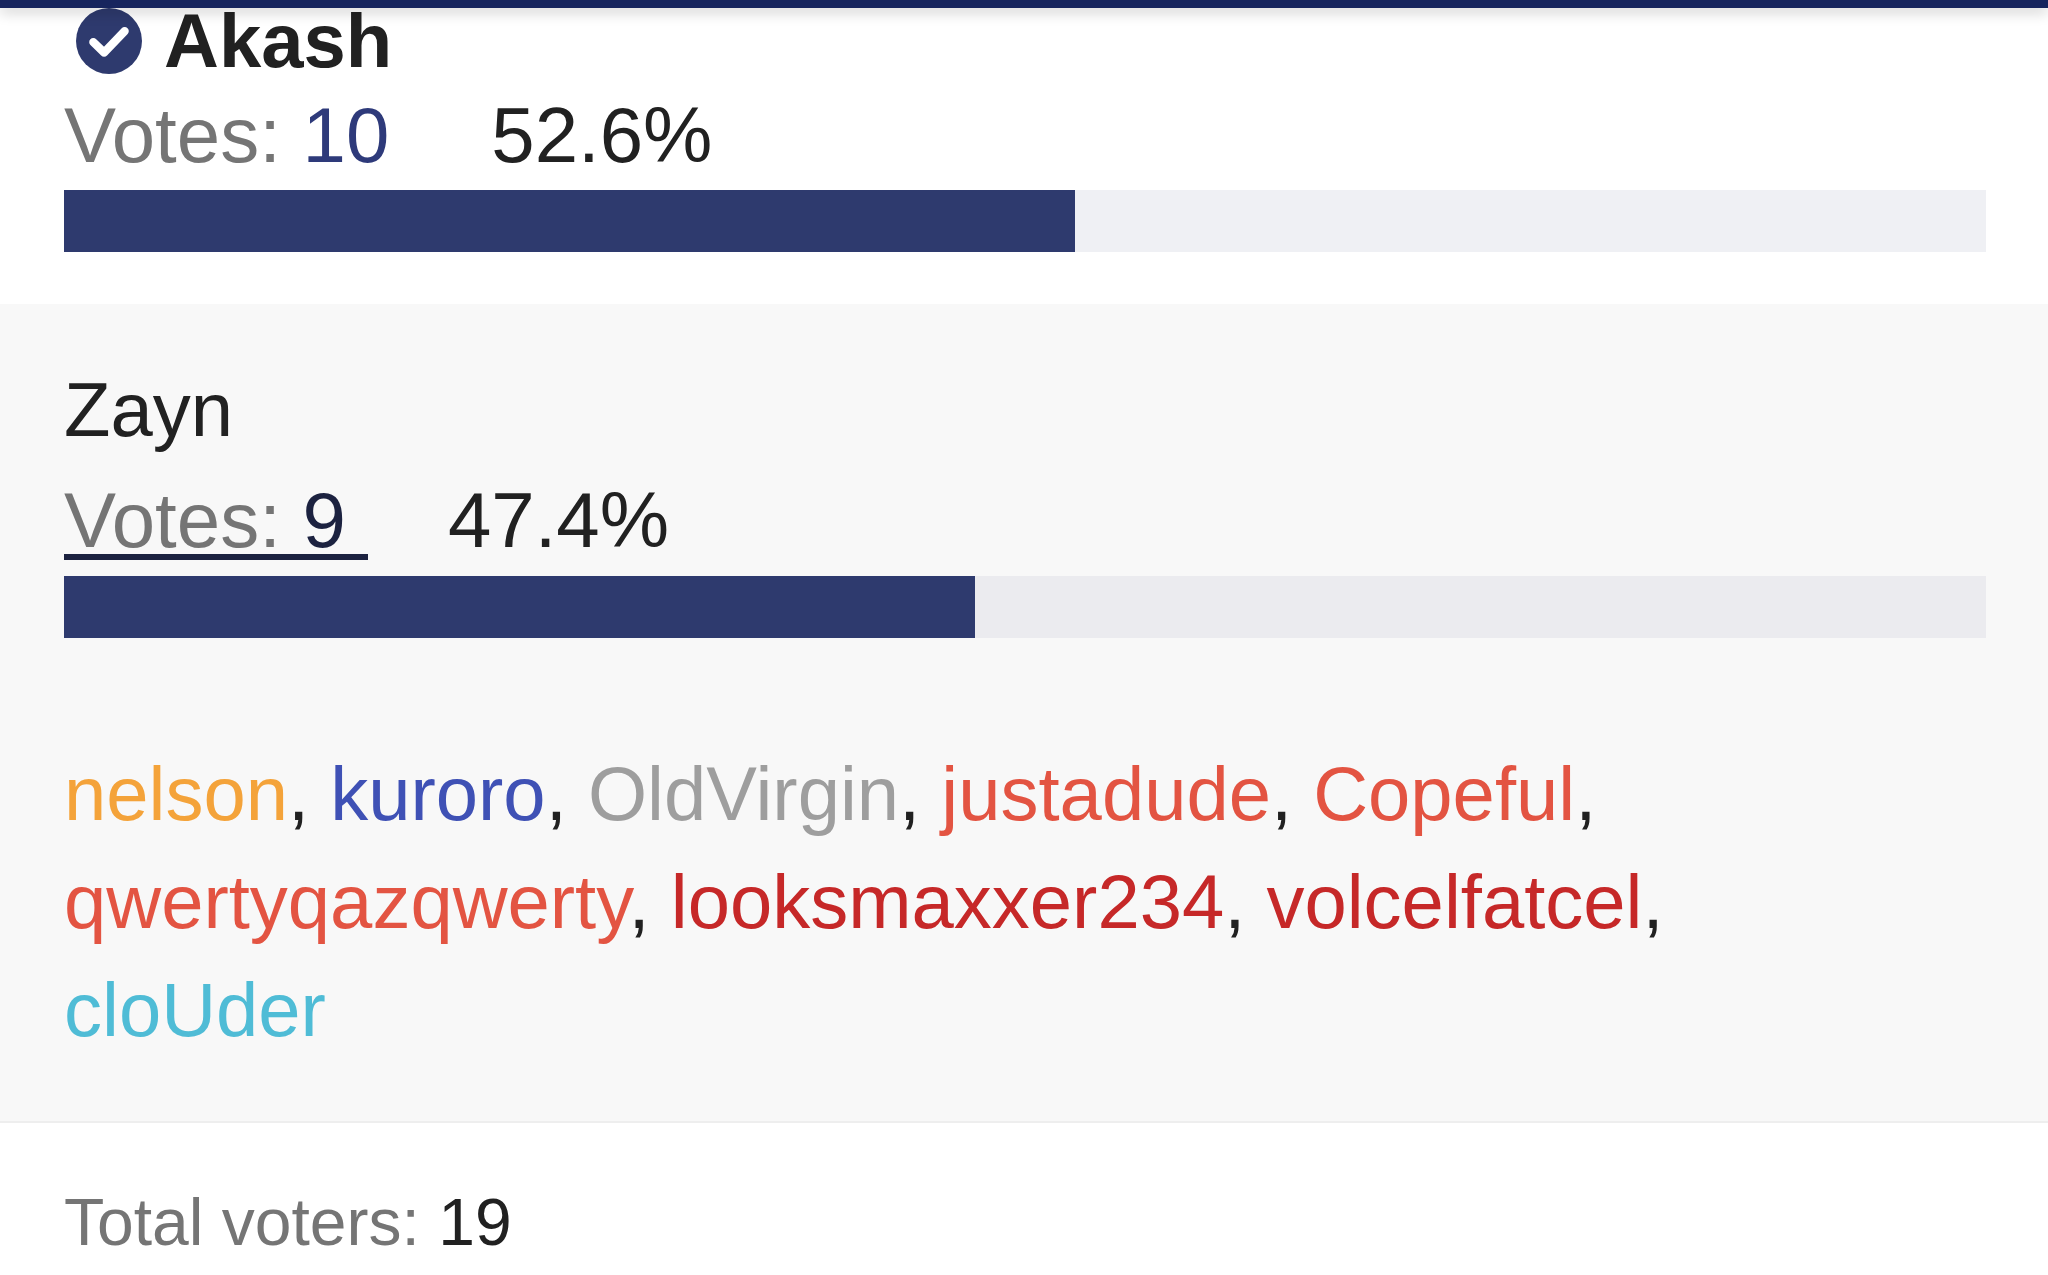 This screenshot has width=2048, height=1275. Describe the element at coordinates (1106, 793) in the screenshot. I see `voter-name-link: justadude` at that location.